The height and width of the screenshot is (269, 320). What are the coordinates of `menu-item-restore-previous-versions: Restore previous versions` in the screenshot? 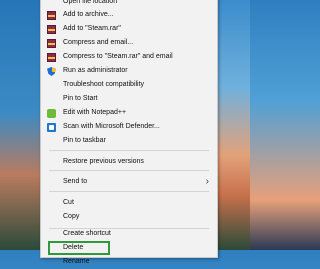 It's located at (129, 162).